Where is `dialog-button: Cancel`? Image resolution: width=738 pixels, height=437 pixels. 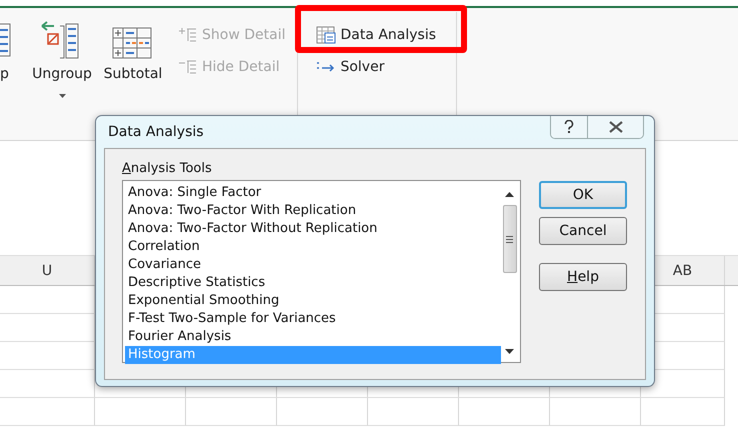 dialog-button: Cancel is located at coordinates (583, 231).